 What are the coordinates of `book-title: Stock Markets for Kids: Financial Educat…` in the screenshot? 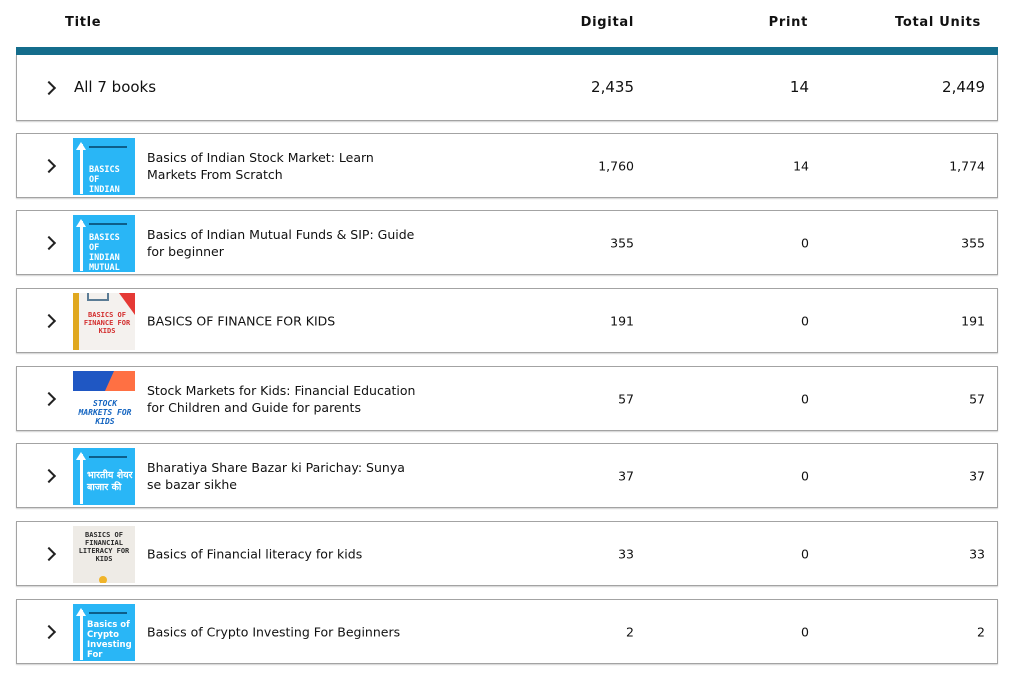 It's located at (282, 399).